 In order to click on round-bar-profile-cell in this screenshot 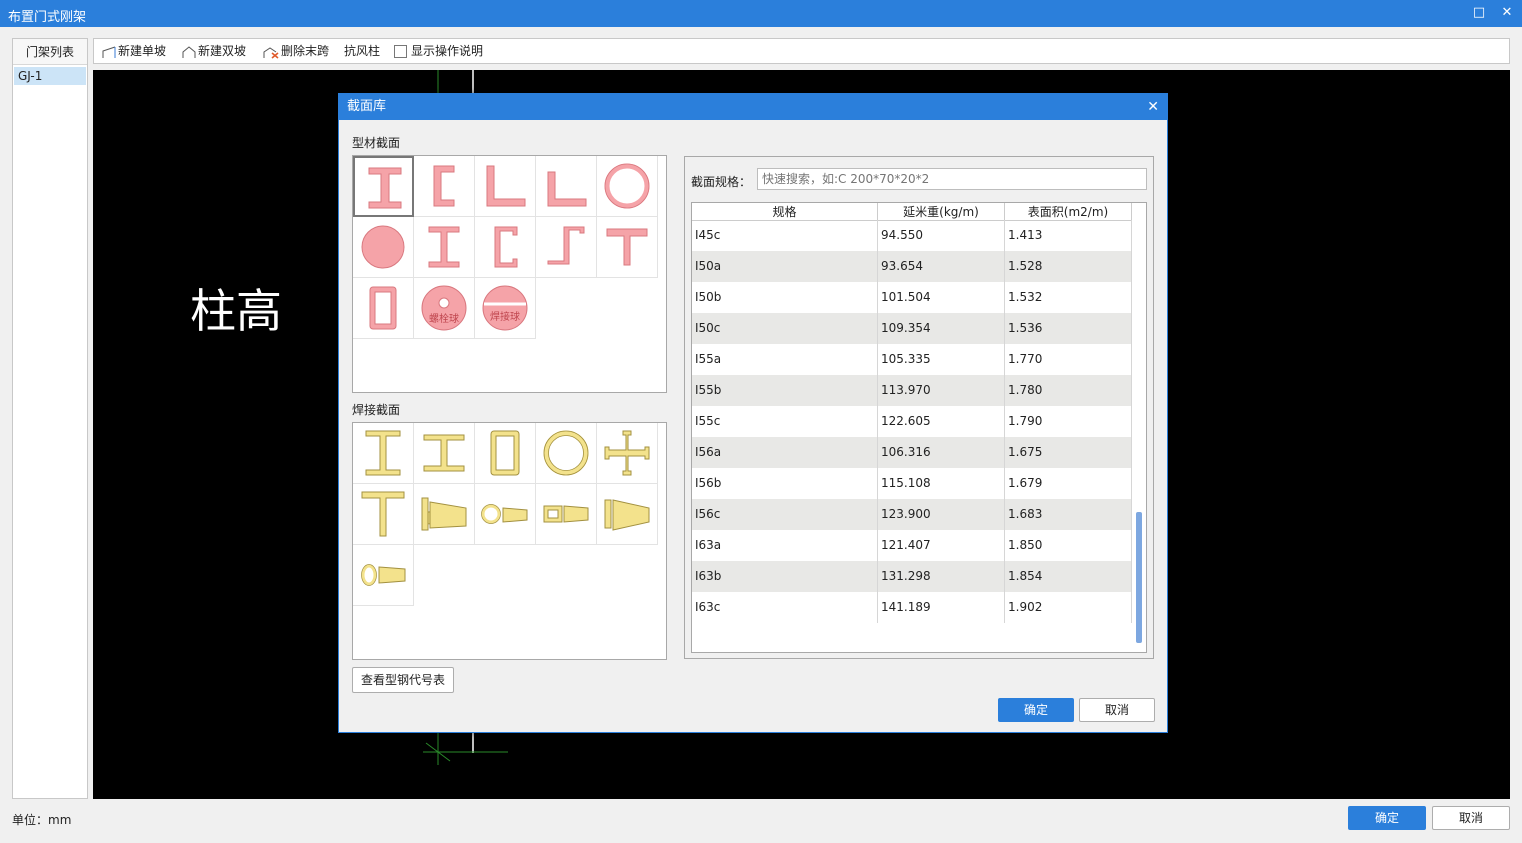, I will do `click(383, 247)`.